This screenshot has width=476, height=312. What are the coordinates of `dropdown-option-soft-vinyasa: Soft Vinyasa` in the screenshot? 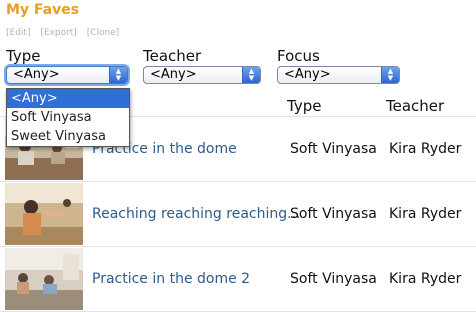 It's located at (68, 117).